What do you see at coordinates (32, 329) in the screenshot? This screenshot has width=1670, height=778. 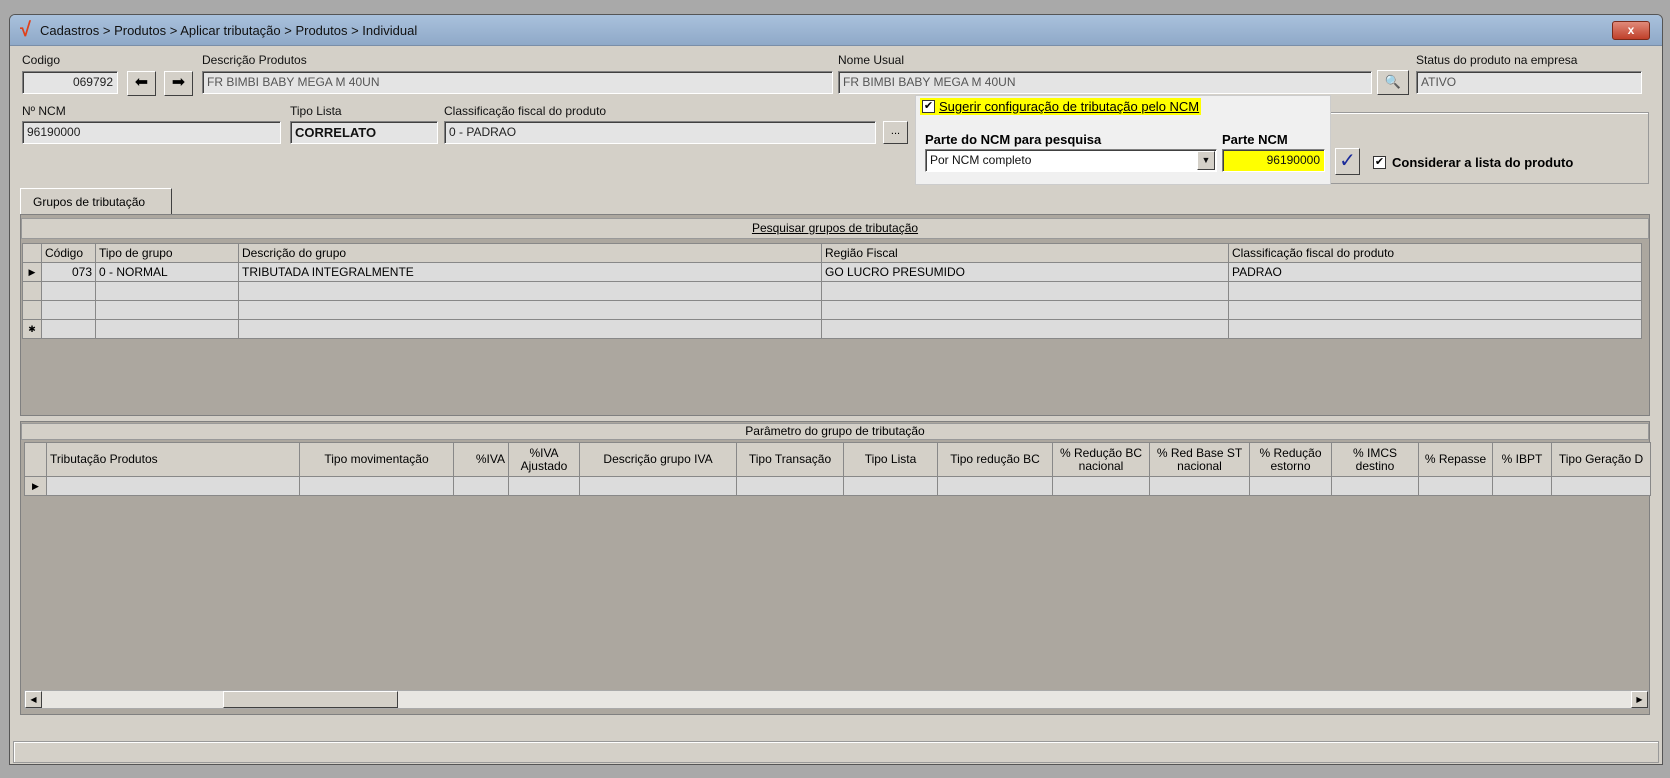 I see `new-row-asterisk-icon: ✱` at bounding box center [32, 329].